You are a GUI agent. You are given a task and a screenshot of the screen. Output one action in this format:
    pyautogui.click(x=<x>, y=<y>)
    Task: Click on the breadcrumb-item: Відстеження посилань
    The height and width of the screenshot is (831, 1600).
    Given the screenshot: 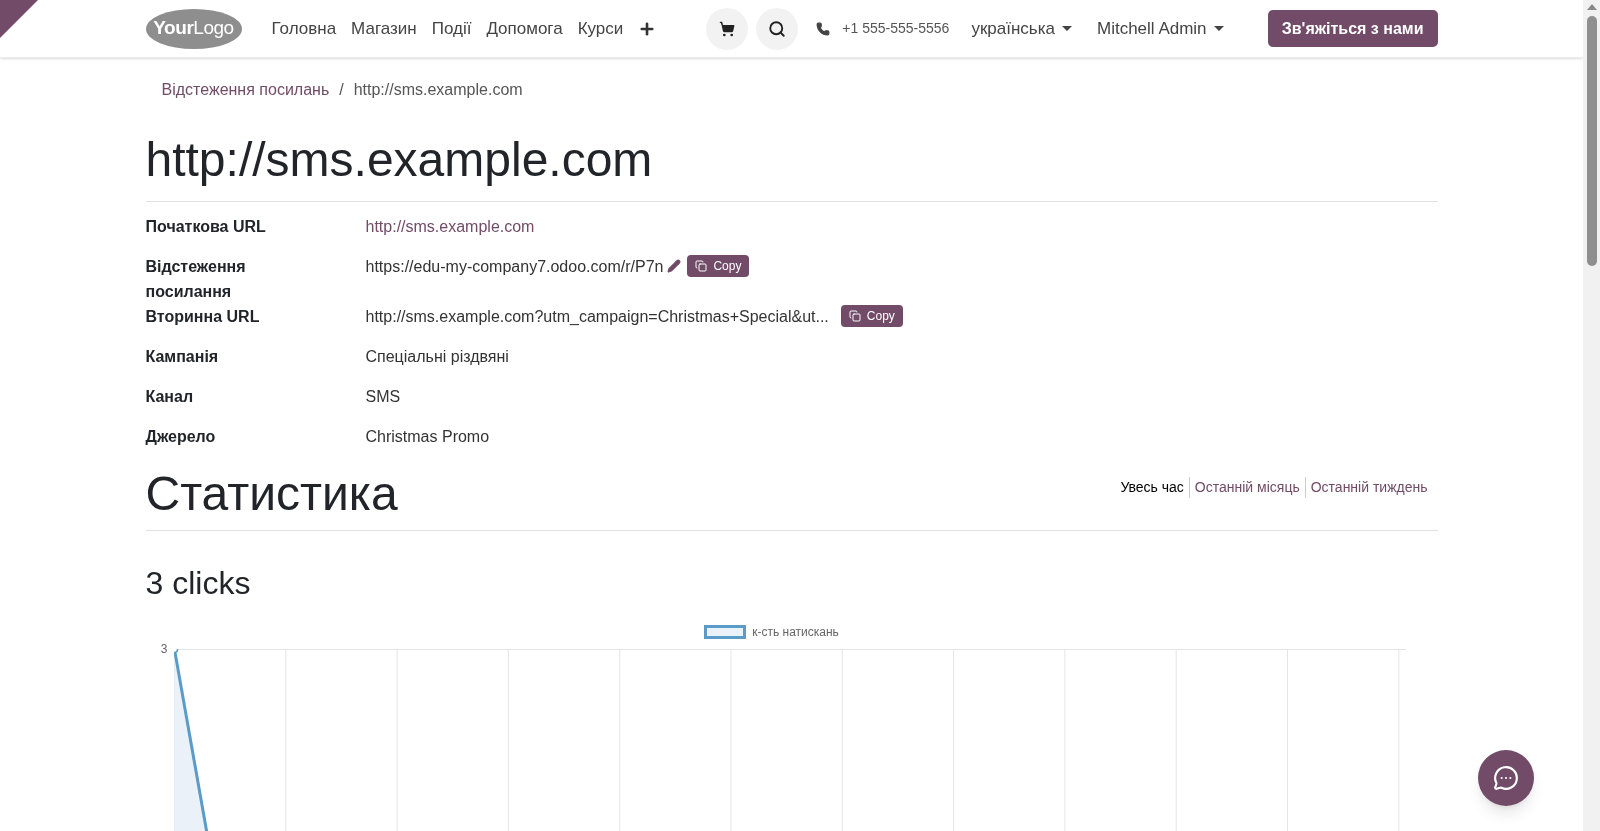 What is the action you would take?
    pyautogui.click(x=245, y=90)
    